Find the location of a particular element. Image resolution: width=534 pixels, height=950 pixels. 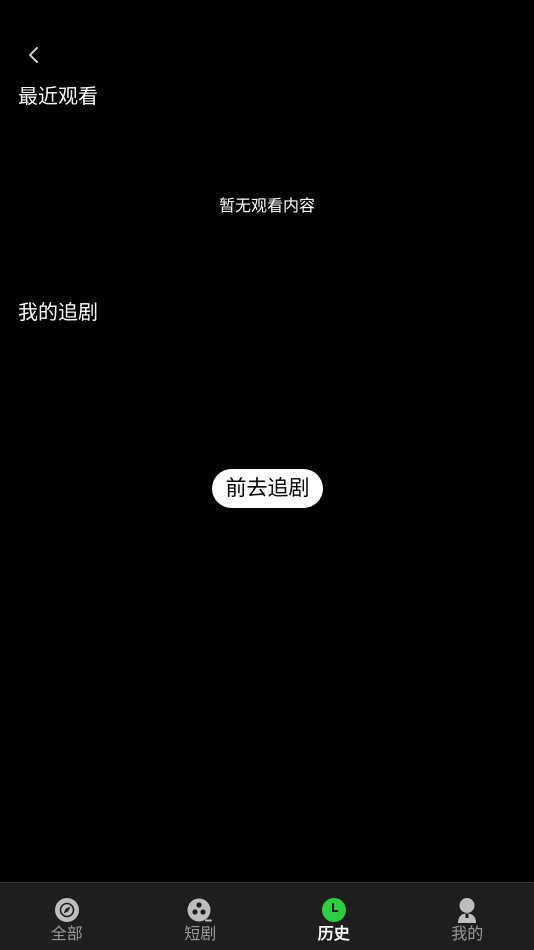

tab-mine: 我的 is located at coordinates (467, 916).